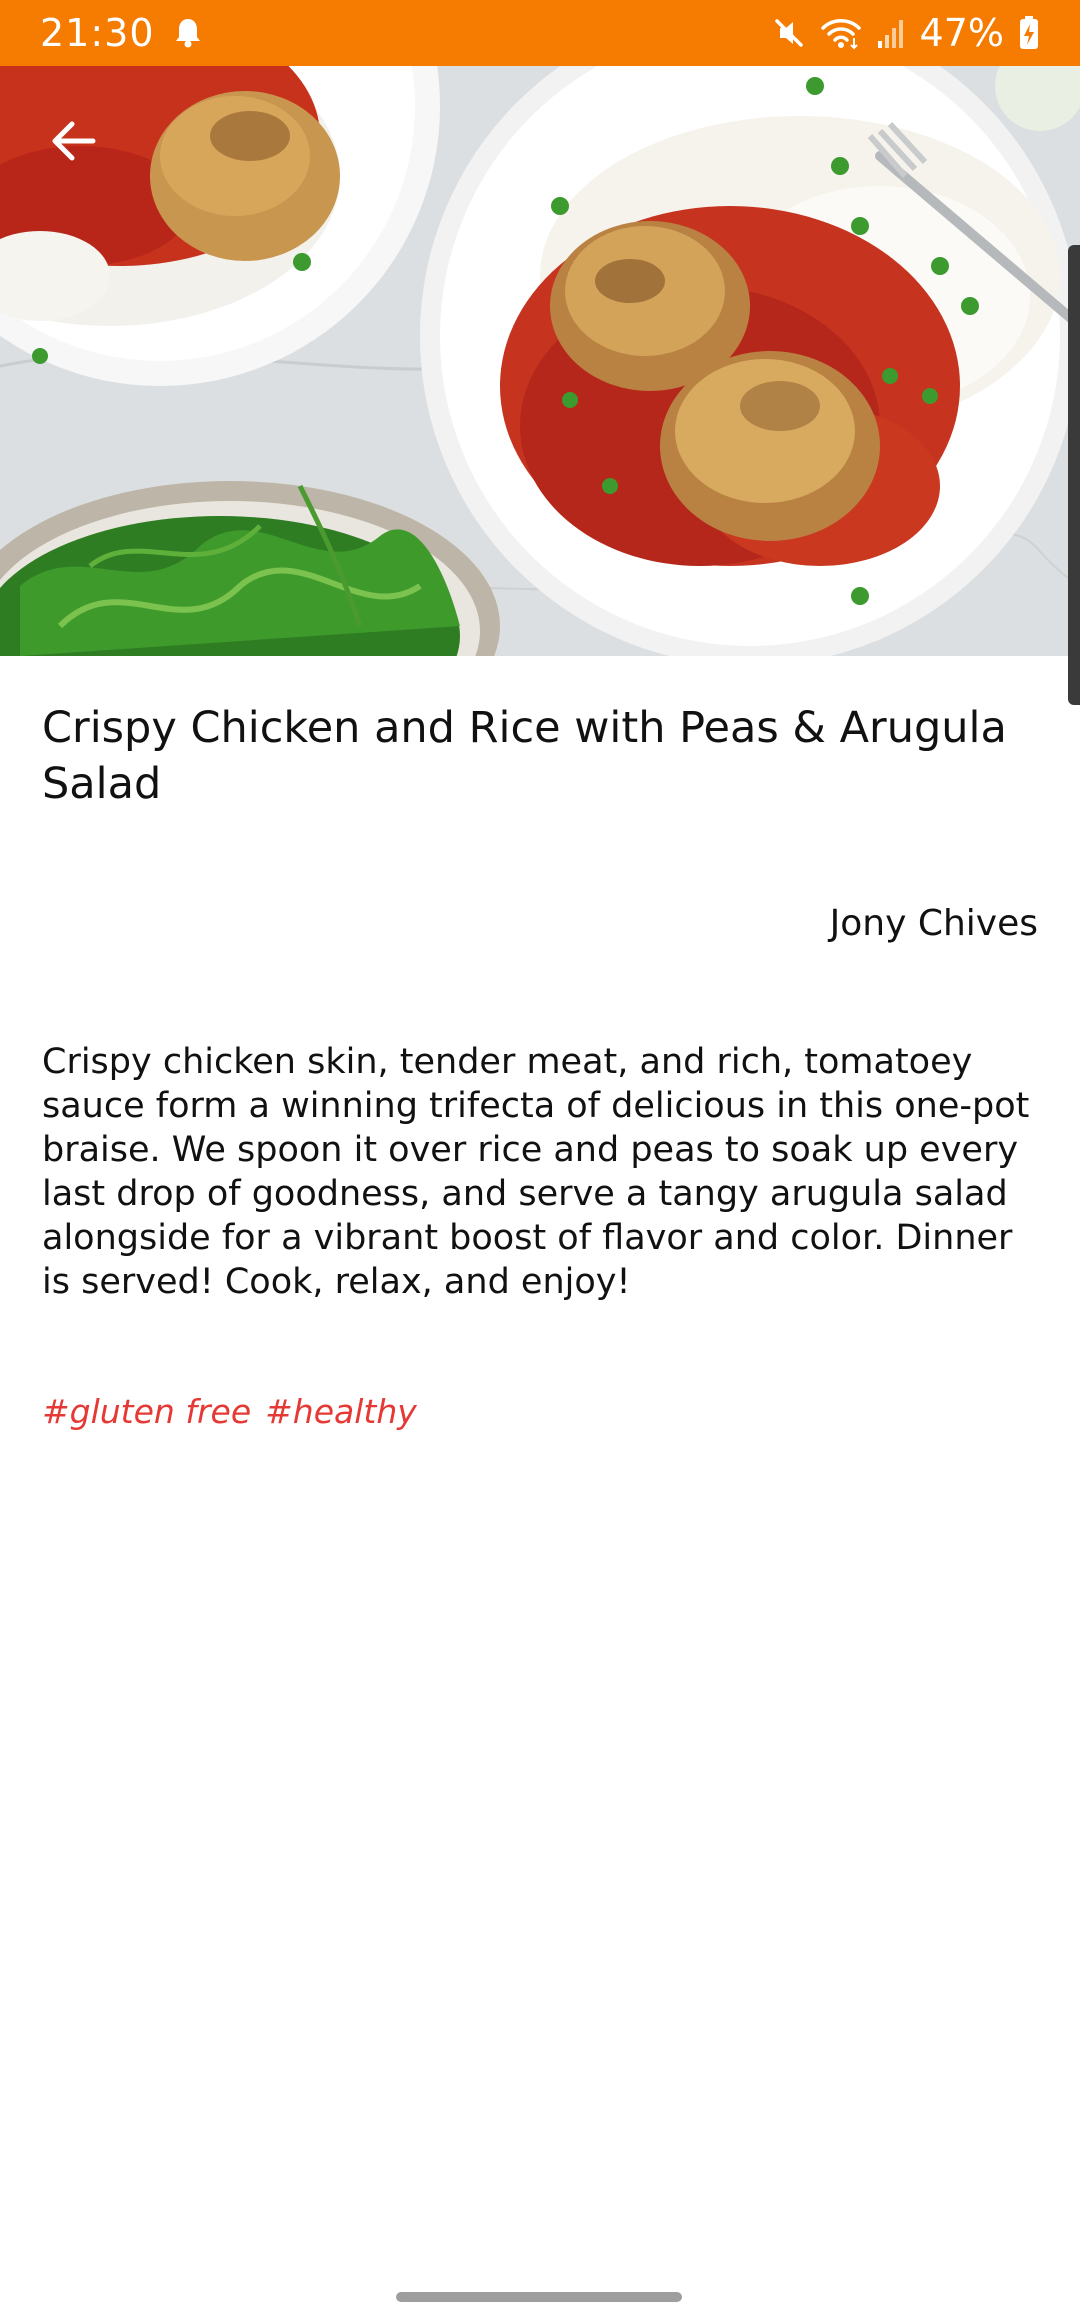 This screenshot has height=2316, width=1080. What do you see at coordinates (146, 1411) in the screenshot?
I see `tag-gluten-free: #gluten free` at bounding box center [146, 1411].